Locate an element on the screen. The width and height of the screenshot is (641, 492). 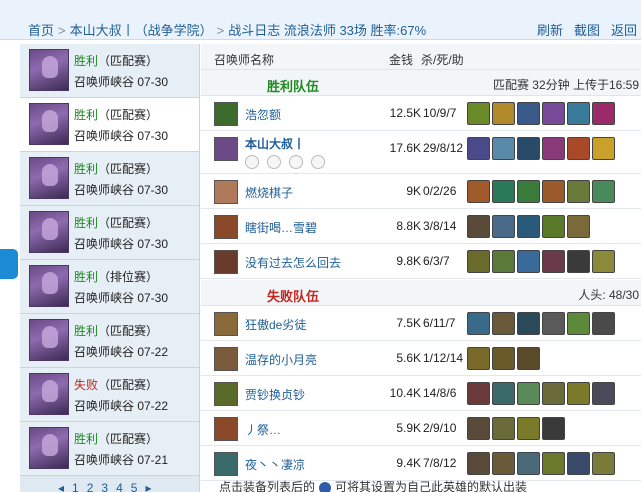
screenshot-button: 截图 is located at coordinates (587, 30).